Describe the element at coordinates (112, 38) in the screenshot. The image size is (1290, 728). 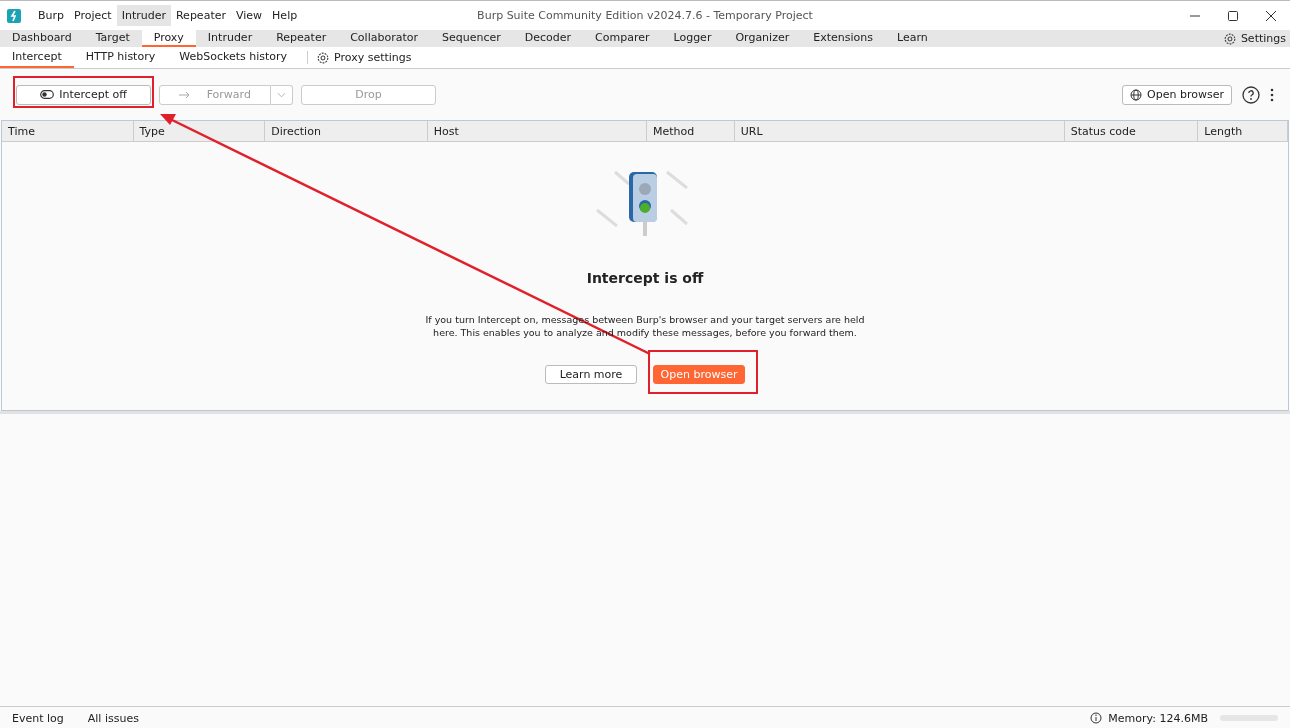
I see `tab: Target` at that location.